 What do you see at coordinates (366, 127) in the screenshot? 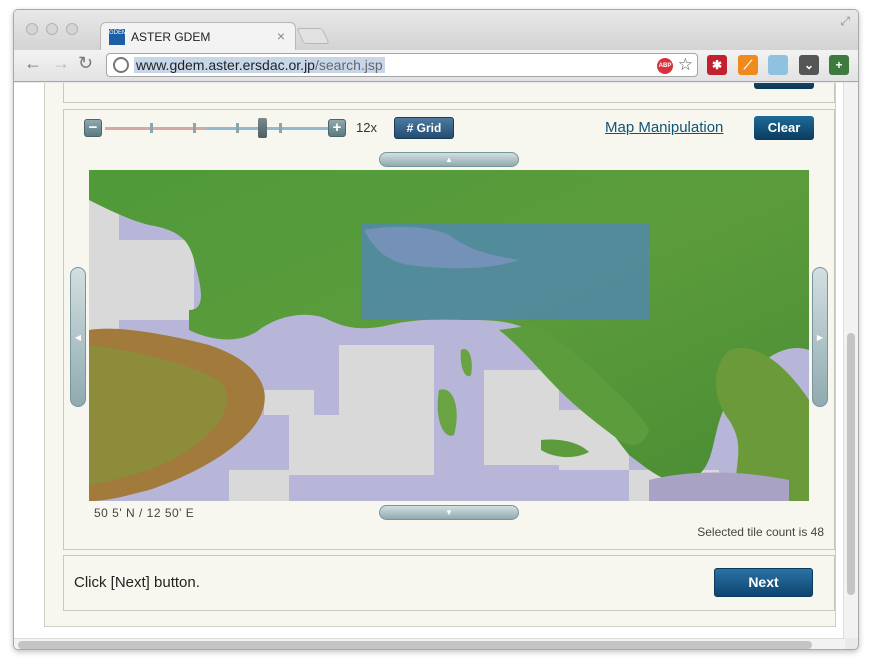
I see `zoom-level-label: 12x` at bounding box center [366, 127].